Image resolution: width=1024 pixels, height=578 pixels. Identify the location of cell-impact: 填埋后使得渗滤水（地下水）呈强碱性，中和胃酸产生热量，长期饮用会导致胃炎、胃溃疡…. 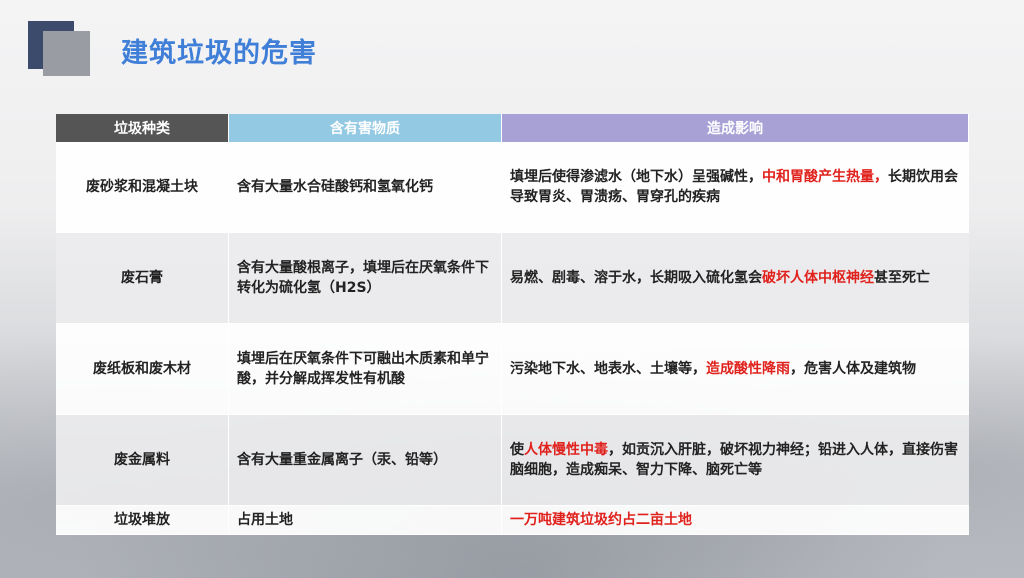
(735, 187).